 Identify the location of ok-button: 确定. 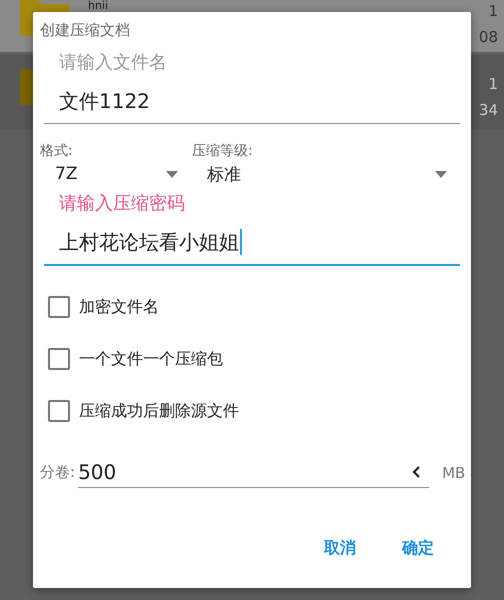
(418, 548).